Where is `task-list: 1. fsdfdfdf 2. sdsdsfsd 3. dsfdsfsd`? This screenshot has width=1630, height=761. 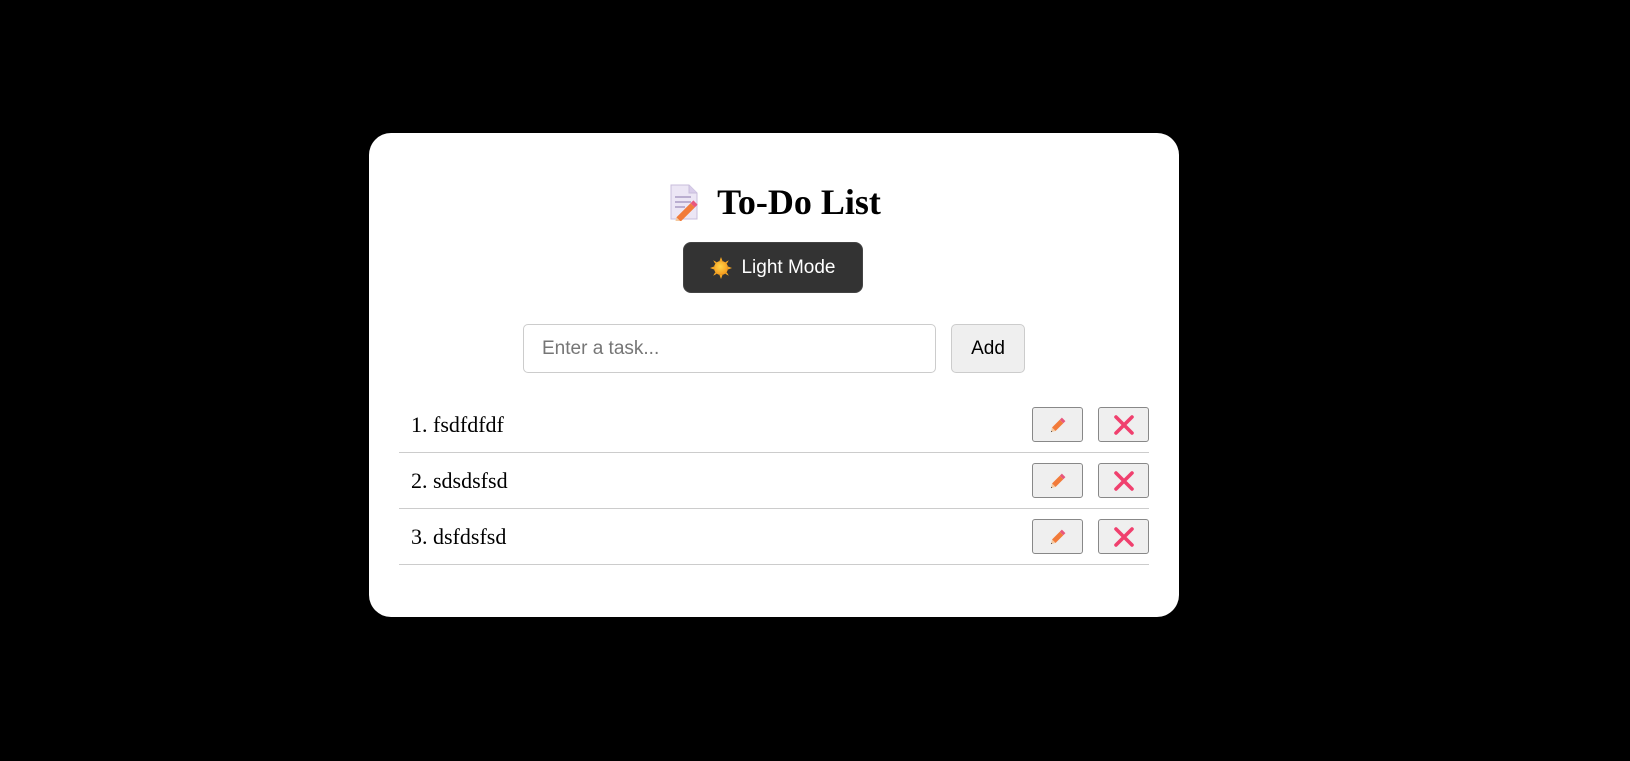
task-list: 1. fsdfdfdf 2. sdsdsfsd 3. dsfdsfsd is located at coordinates (774, 481).